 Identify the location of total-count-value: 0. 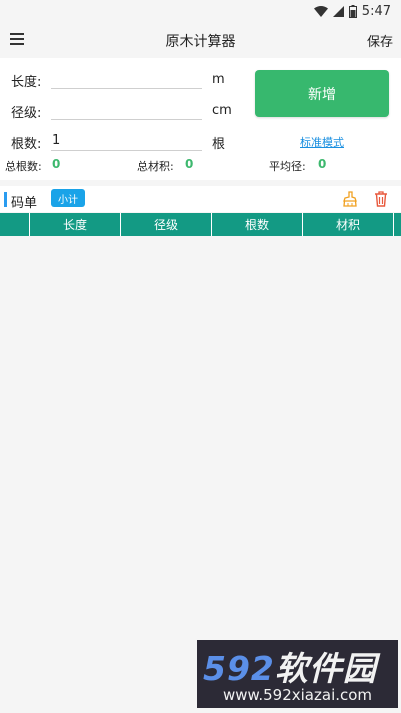
(56, 164).